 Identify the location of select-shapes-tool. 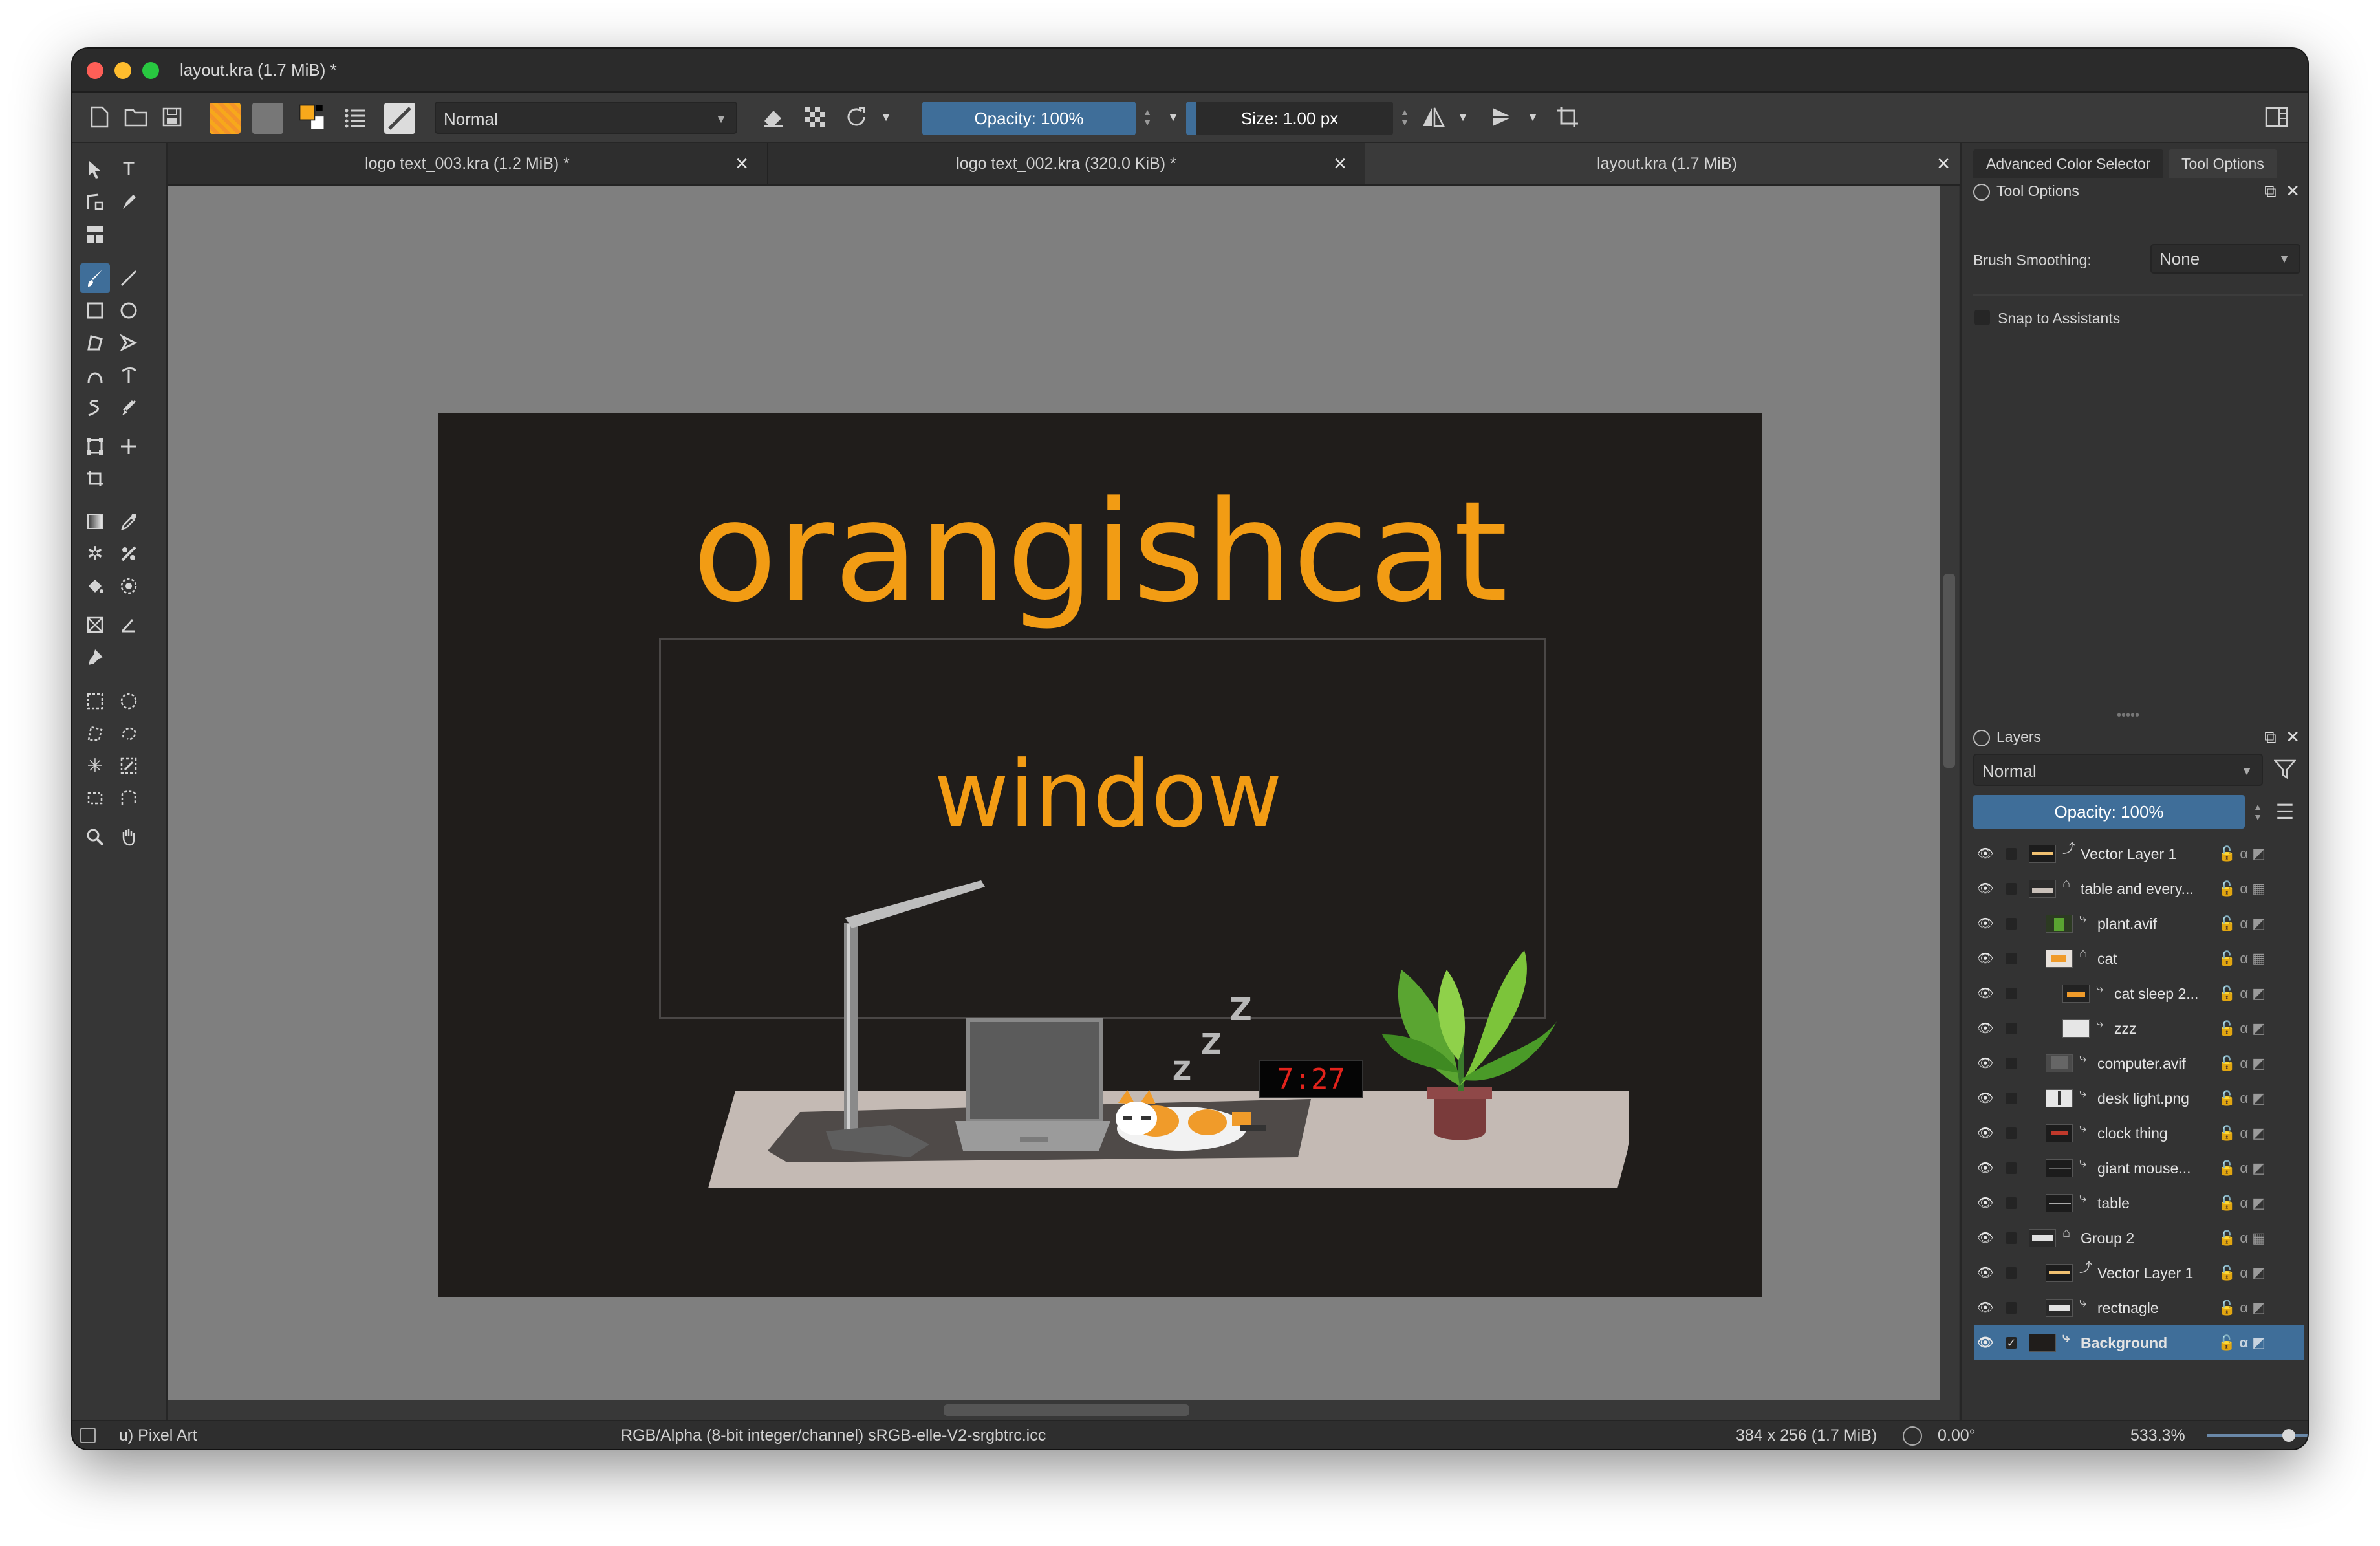
(95, 169).